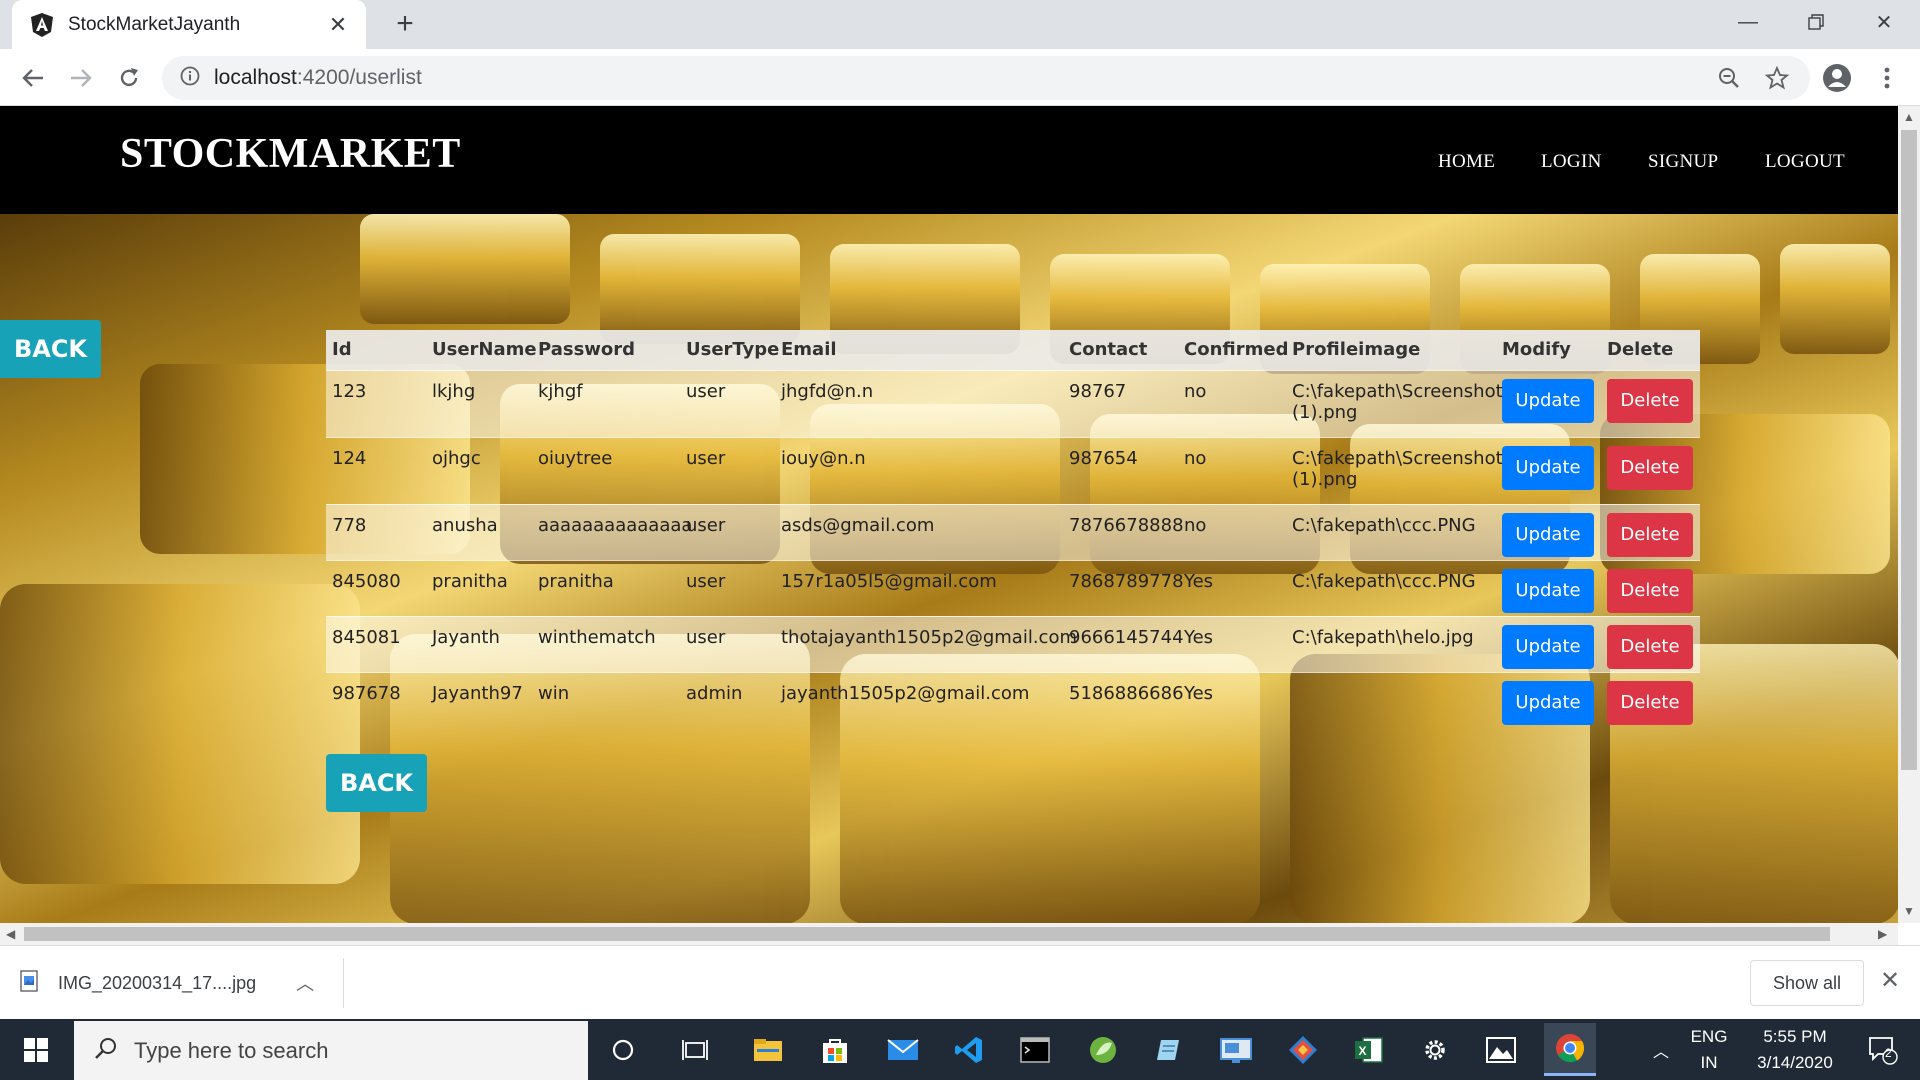 The width and height of the screenshot is (1920, 1080). I want to click on cell-email: jhgfd@n.n, so click(827, 391).